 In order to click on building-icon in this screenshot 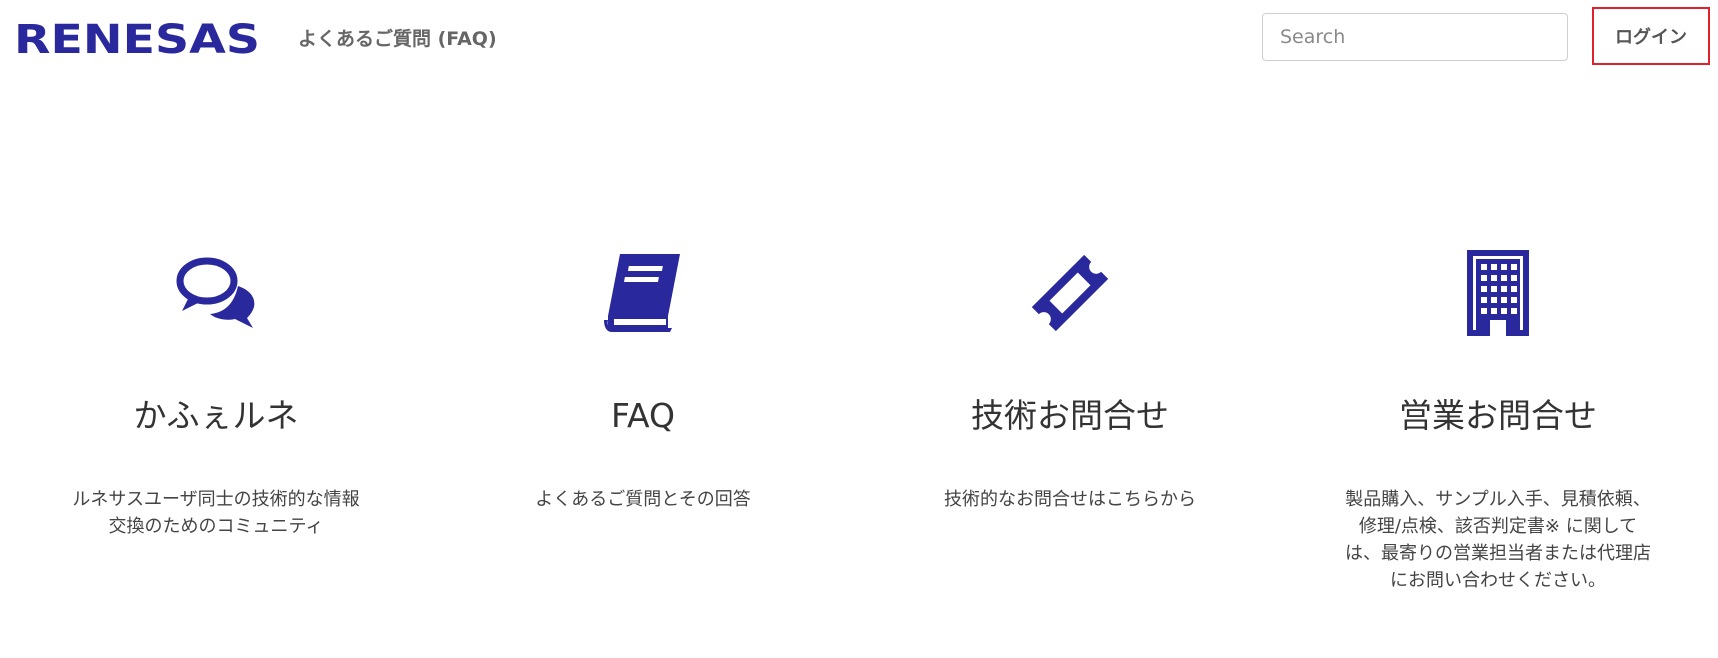, I will do `click(1498, 293)`.